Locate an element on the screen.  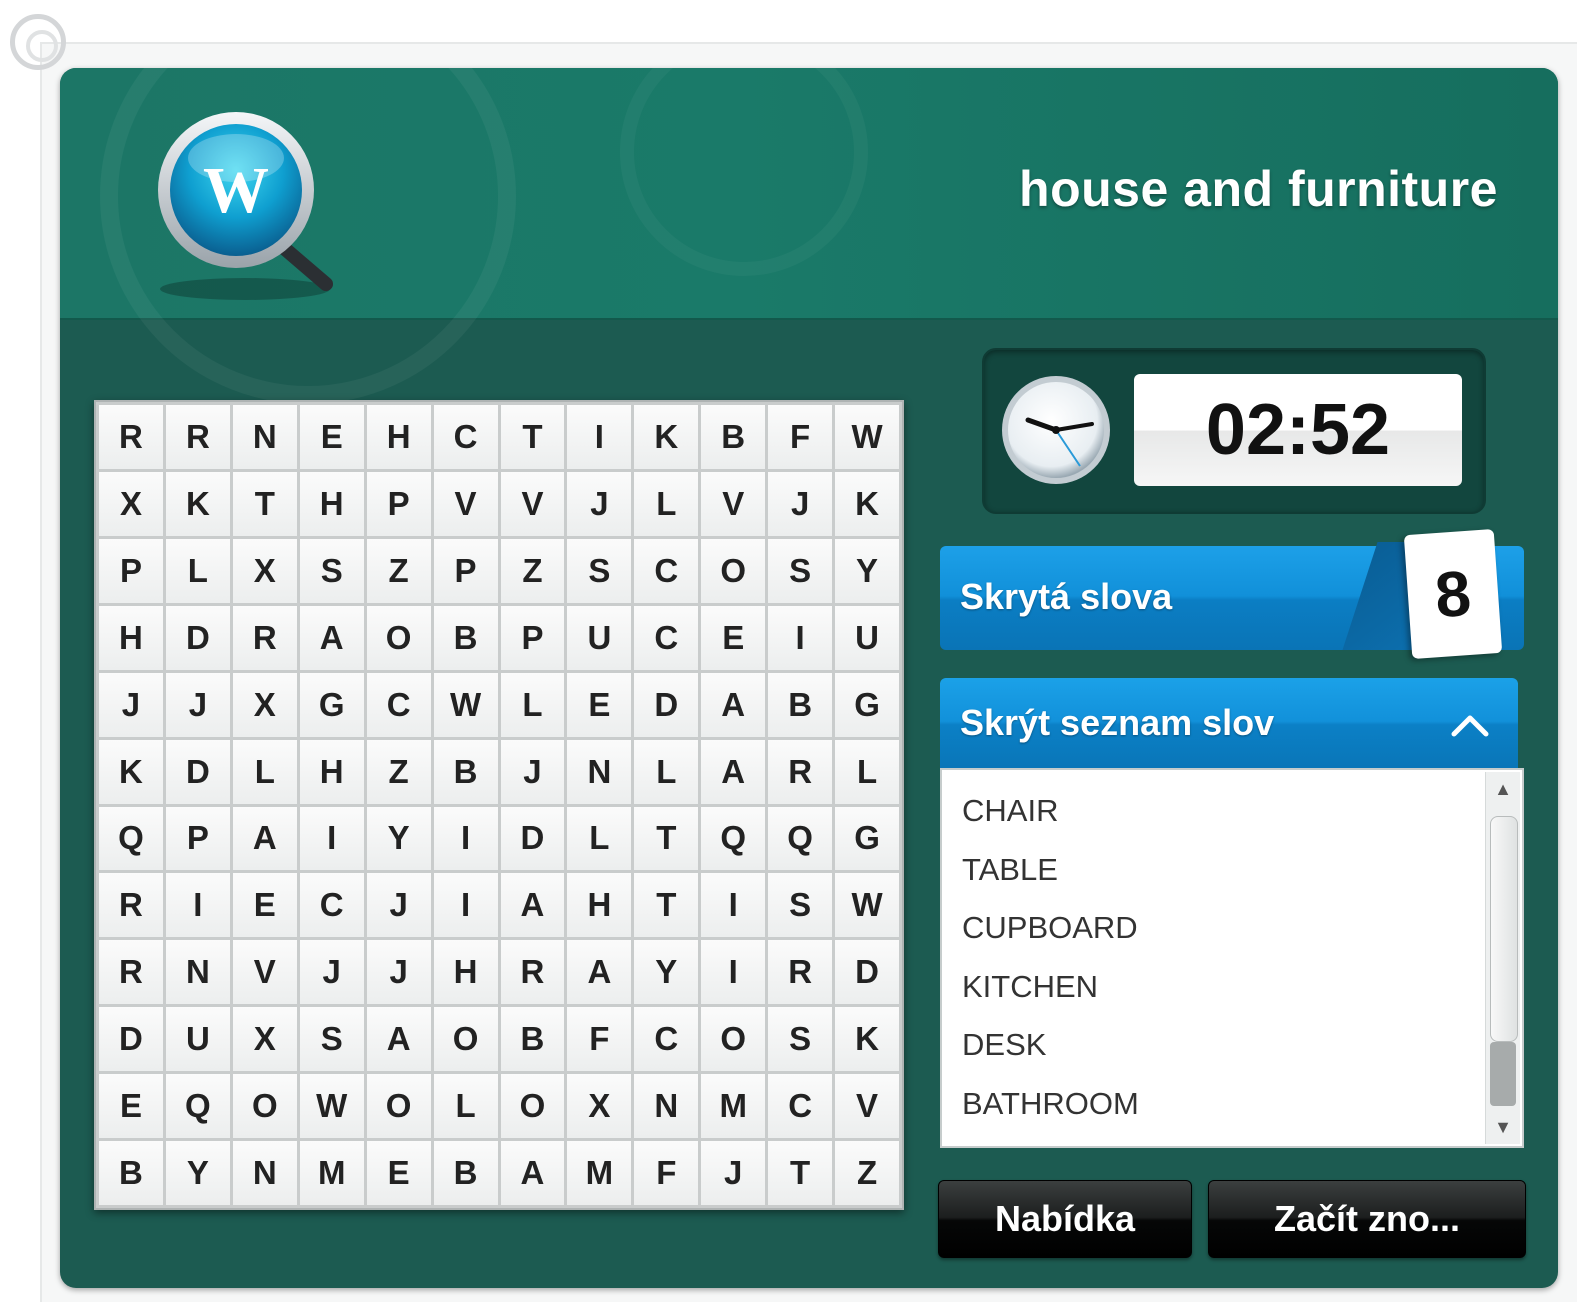
scroll-down-arrow-icon: ▼ is located at coordinates (1503, 1127).